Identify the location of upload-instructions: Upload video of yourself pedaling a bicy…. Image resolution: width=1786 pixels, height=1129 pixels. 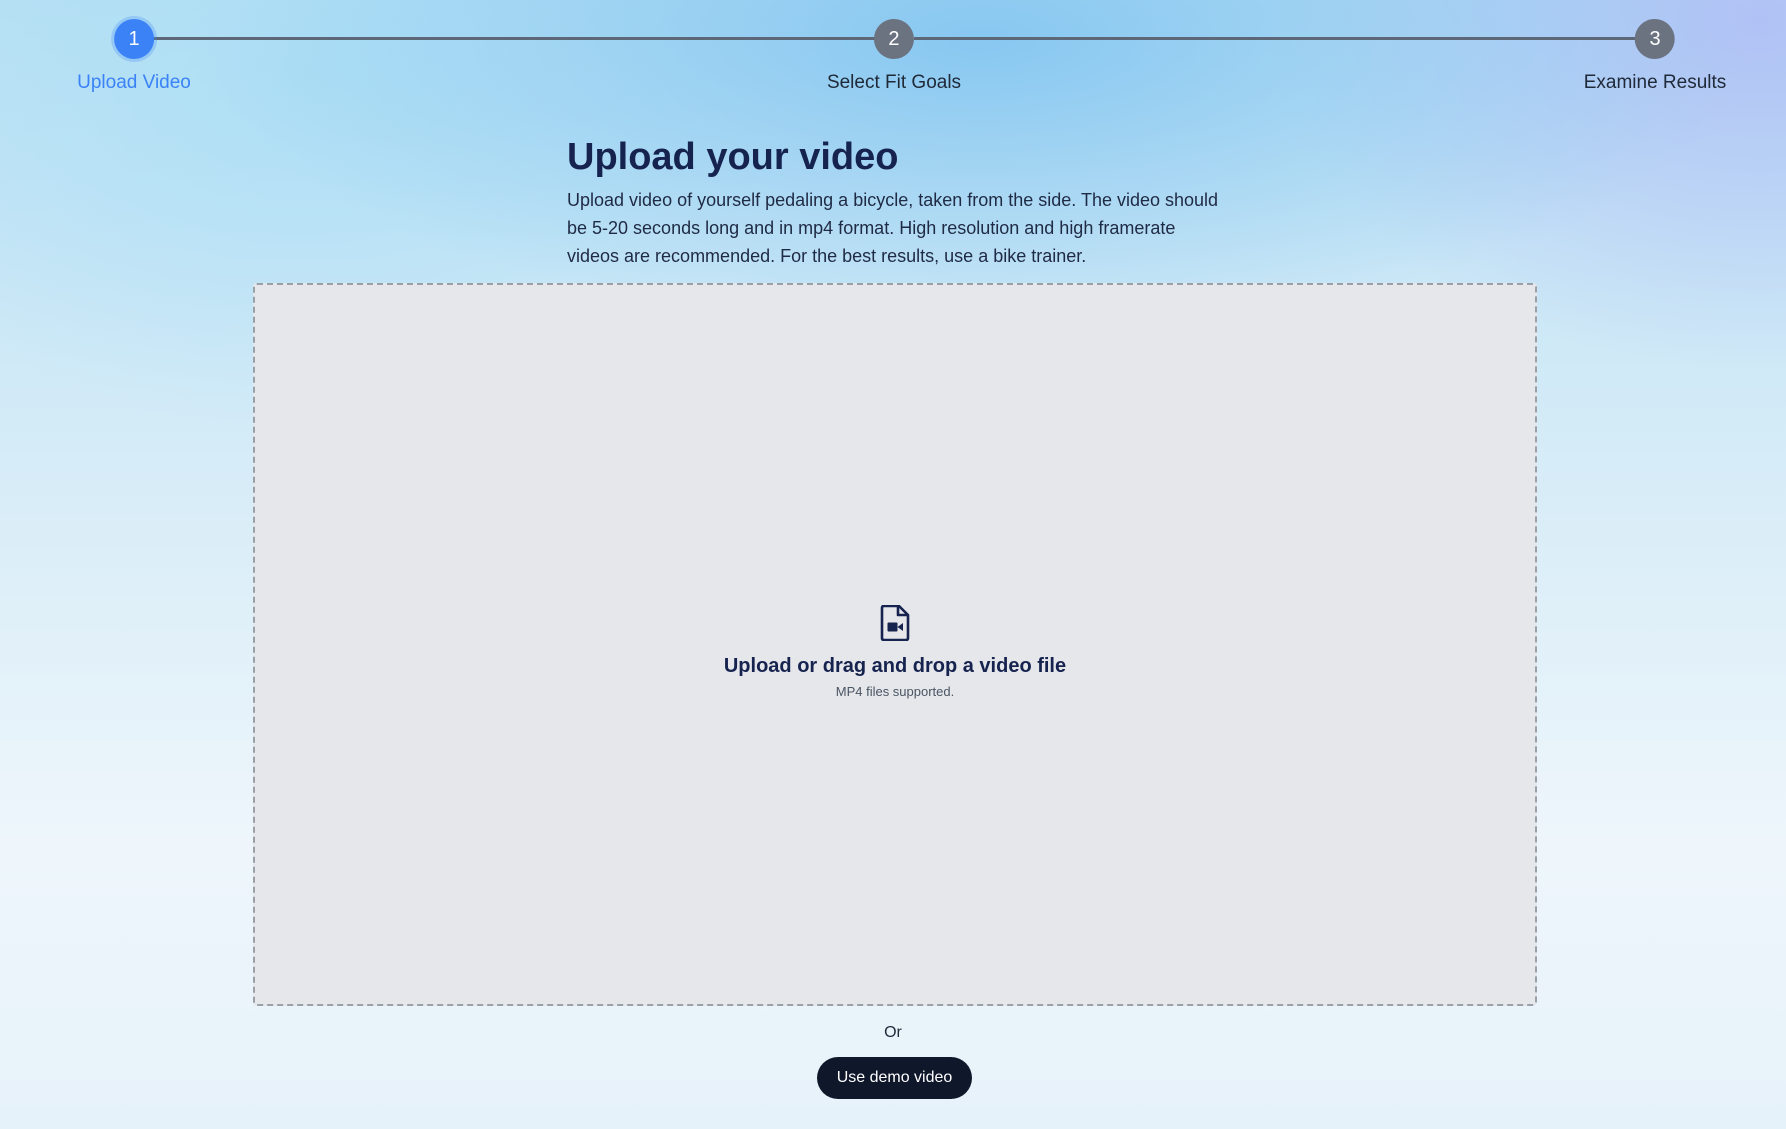
(893, 228).